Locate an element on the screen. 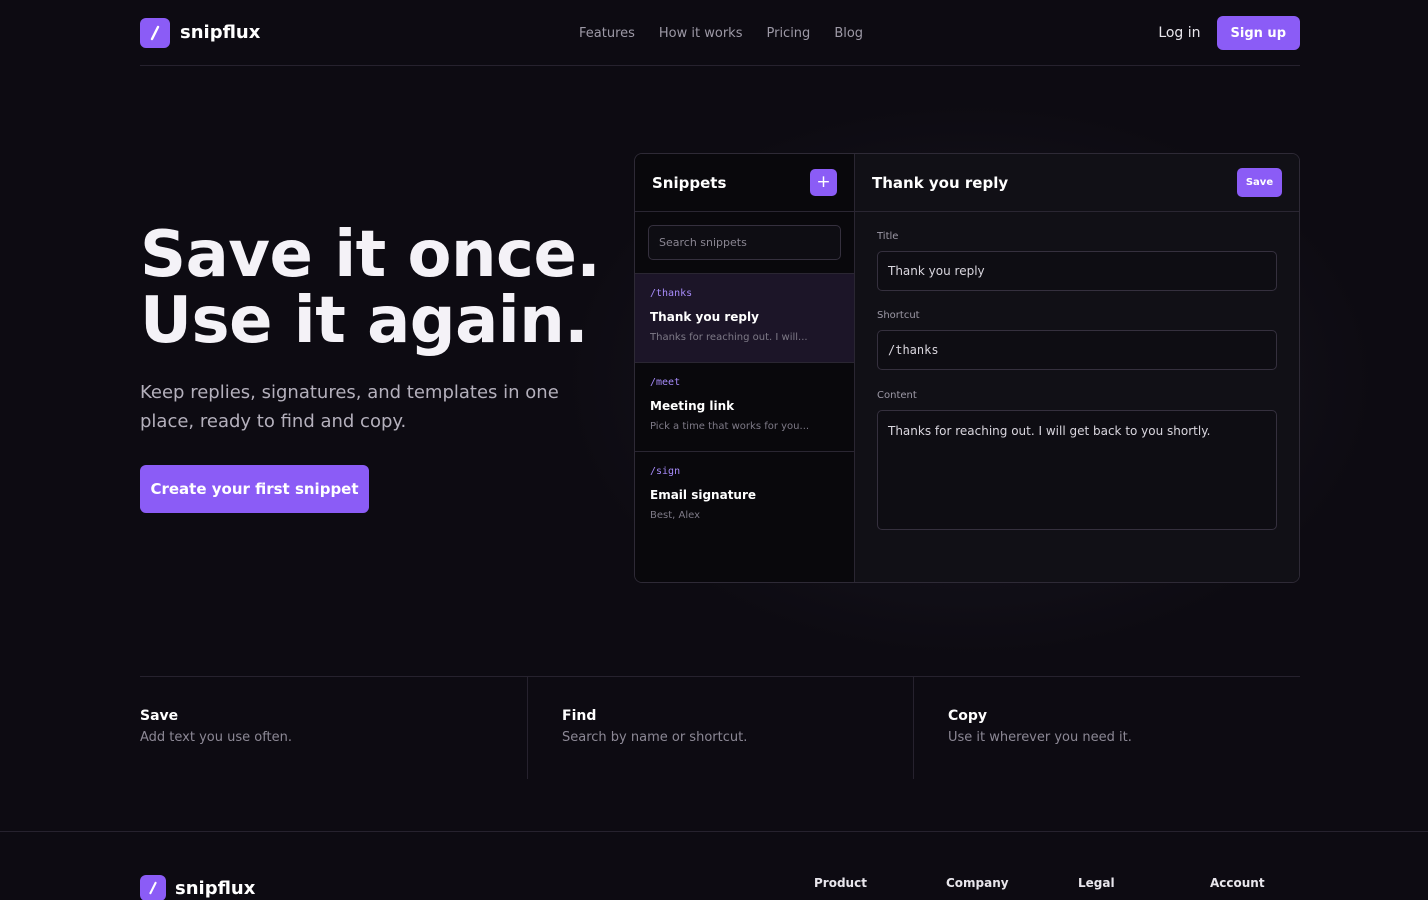 Image resolution: width=1428 pixels, height=900 pixels. feature-description: Use it wherever you need it. is located at coordinates (1040, 737).